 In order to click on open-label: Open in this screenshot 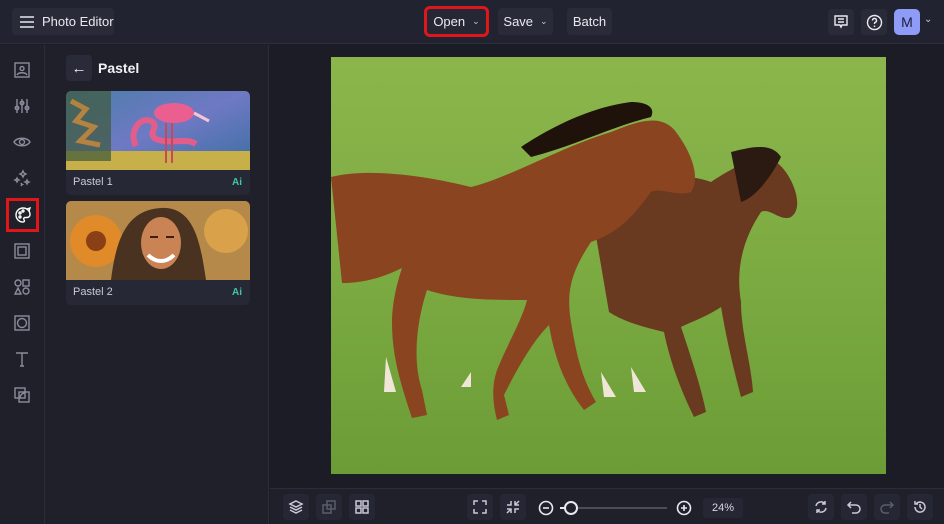, I will do `click(449, 21)`.